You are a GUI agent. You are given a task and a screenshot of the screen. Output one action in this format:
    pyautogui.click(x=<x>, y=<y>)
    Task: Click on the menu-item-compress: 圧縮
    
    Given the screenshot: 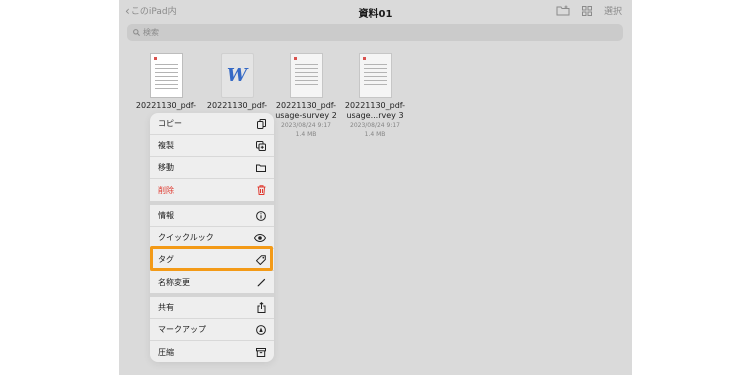 What is the action you would take?
    pyautogui.click(x=212, y=351)
    